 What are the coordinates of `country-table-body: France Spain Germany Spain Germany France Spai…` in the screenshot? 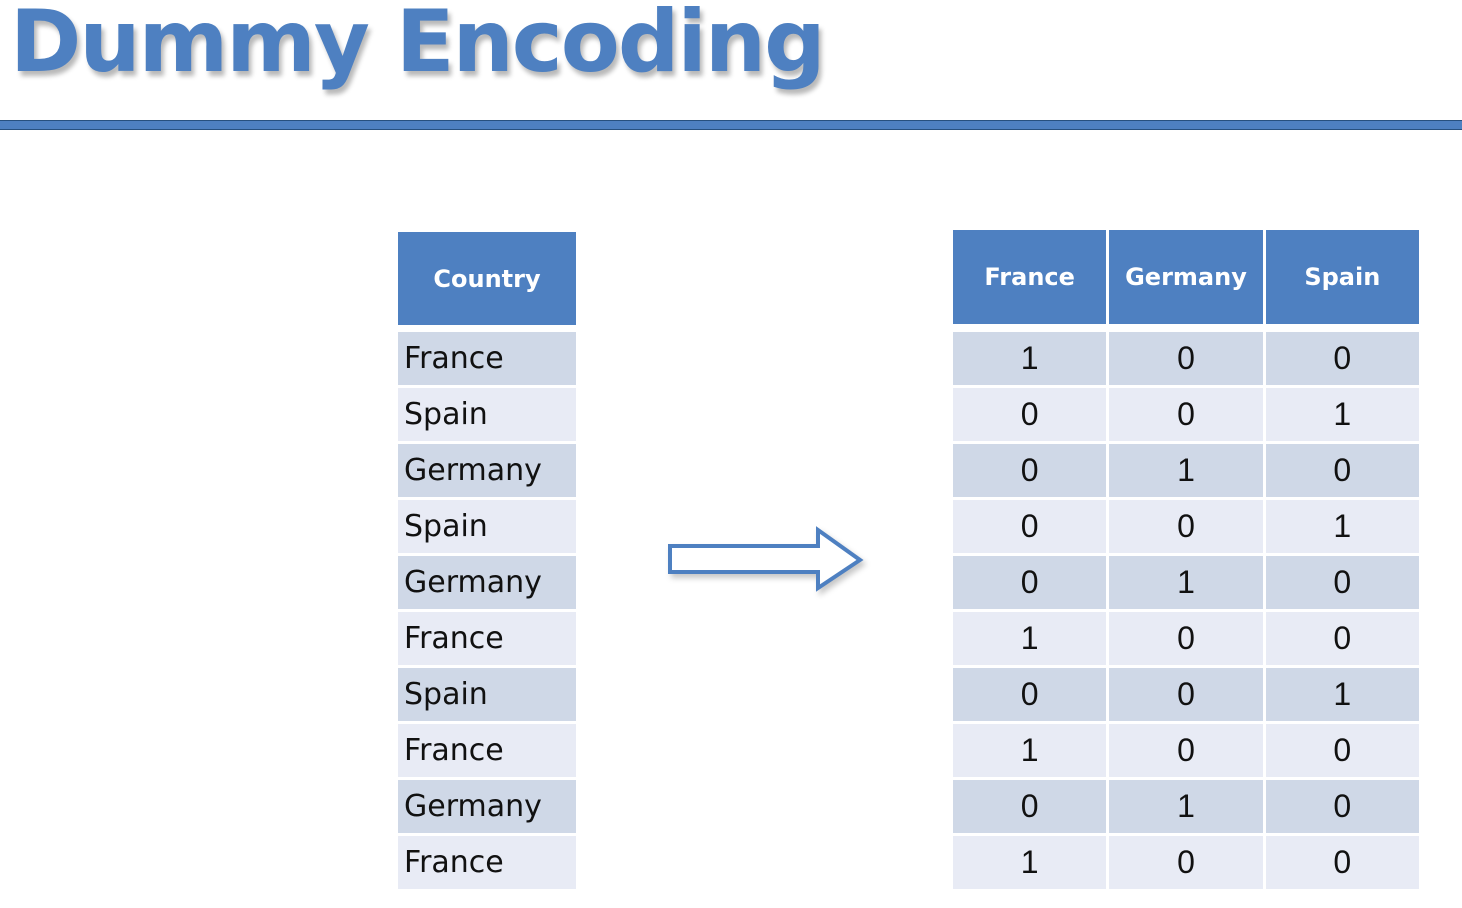 It's located at (487, 612).